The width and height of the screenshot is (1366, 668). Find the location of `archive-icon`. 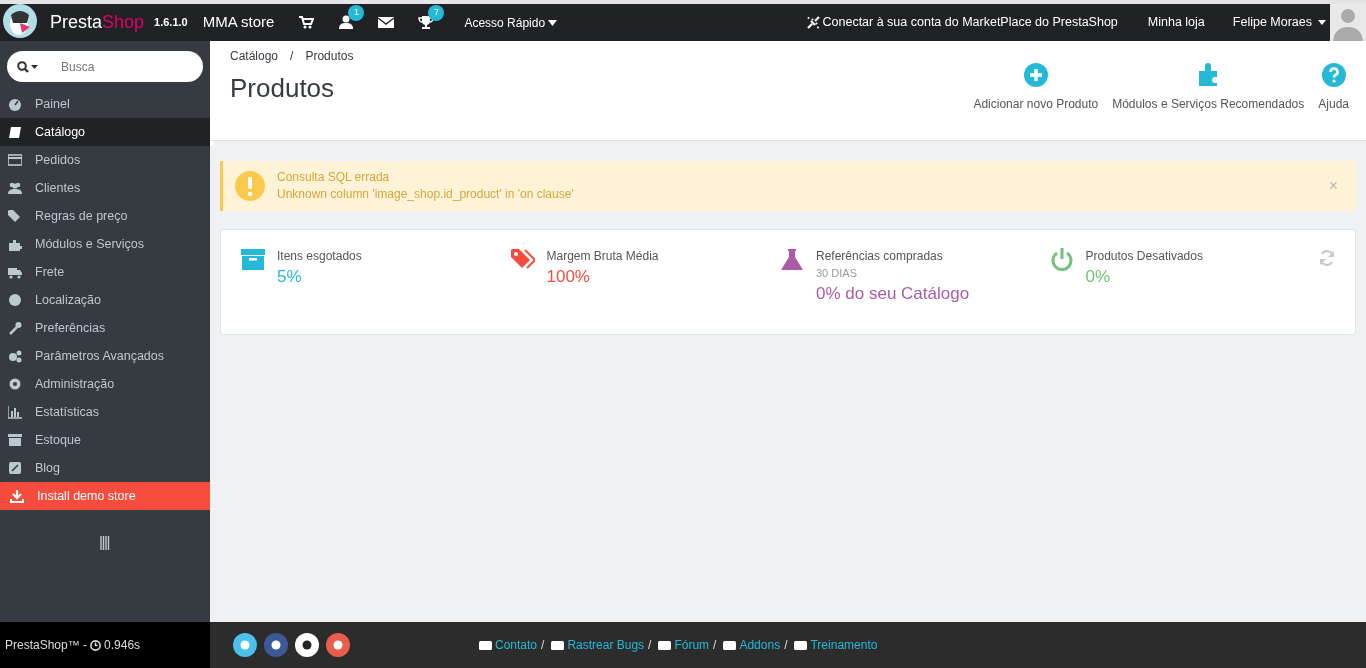

archive-icon is located at coordinates (15, 440).